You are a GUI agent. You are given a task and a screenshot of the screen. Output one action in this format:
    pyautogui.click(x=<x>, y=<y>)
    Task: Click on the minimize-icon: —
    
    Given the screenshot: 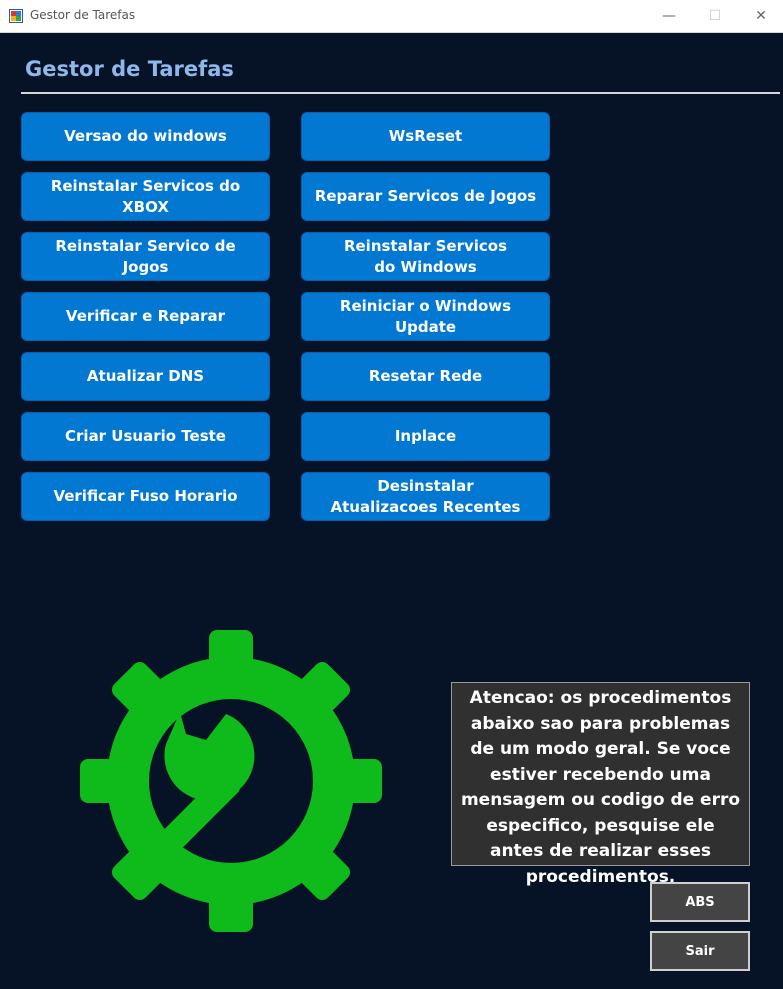 What is the action you would take?
    pyautogui.click(x=669, y=16)
    